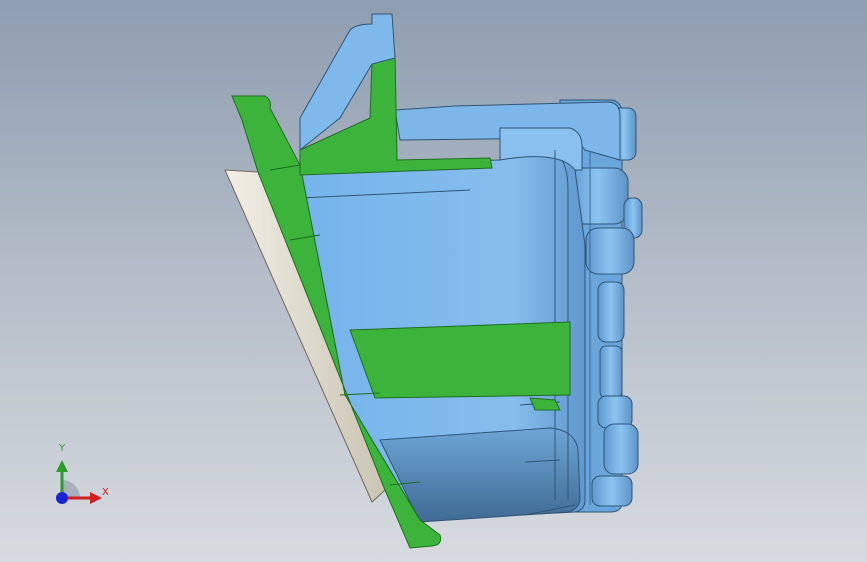  Describe the element at coordinates (85, 478) in the screenshot. I see `coordinate-triad: Y X` at that location.